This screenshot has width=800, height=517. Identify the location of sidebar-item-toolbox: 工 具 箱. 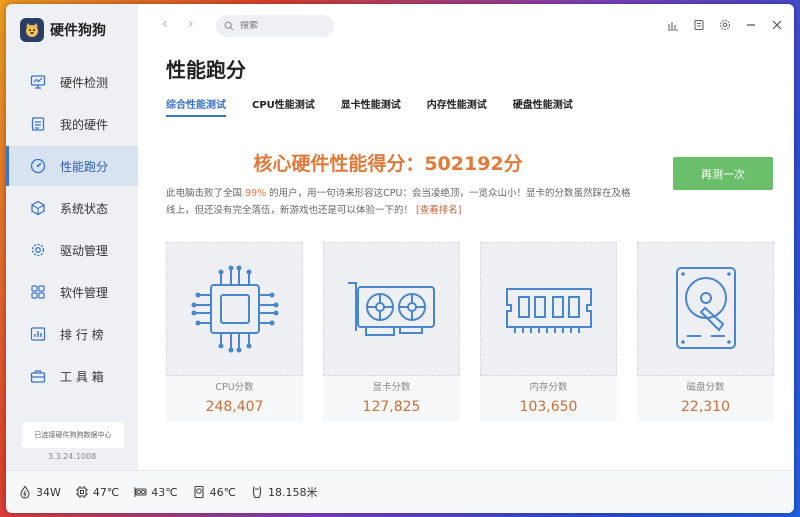
(72, 376).